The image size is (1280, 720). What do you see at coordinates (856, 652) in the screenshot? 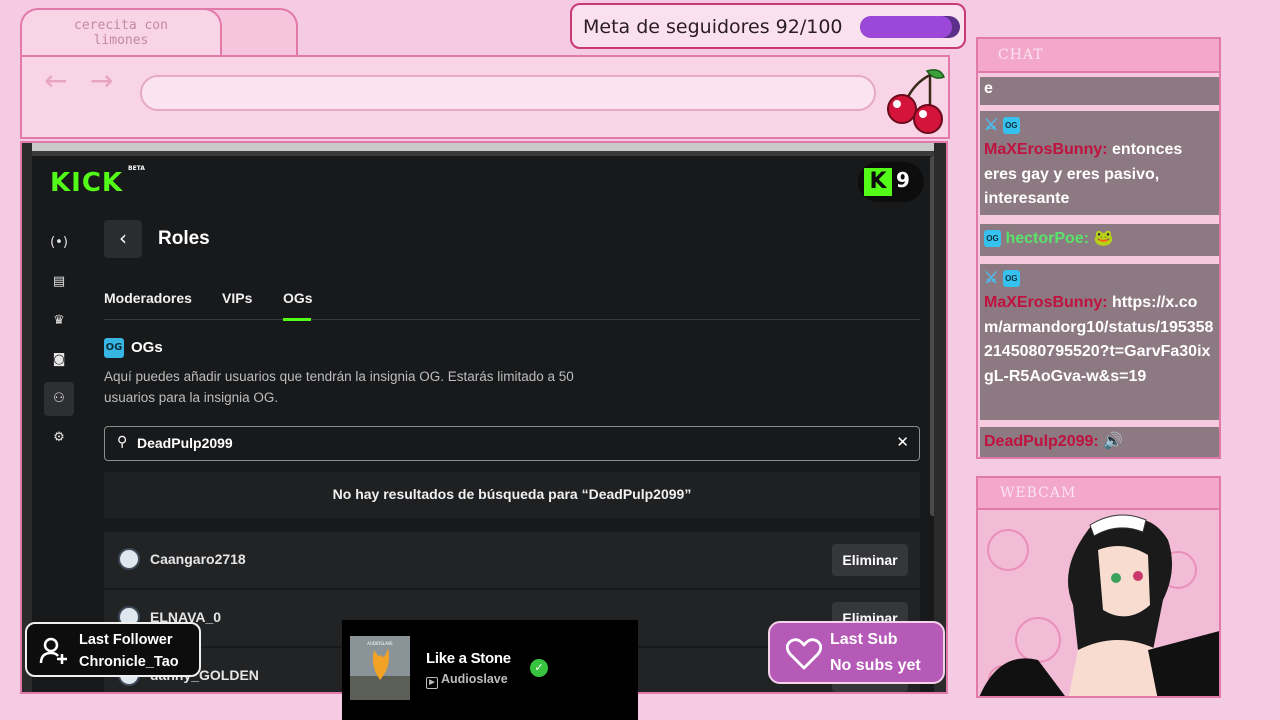
I see `last-sub-widget: Last Sub No subs yet` at bounding box center [856, 652].